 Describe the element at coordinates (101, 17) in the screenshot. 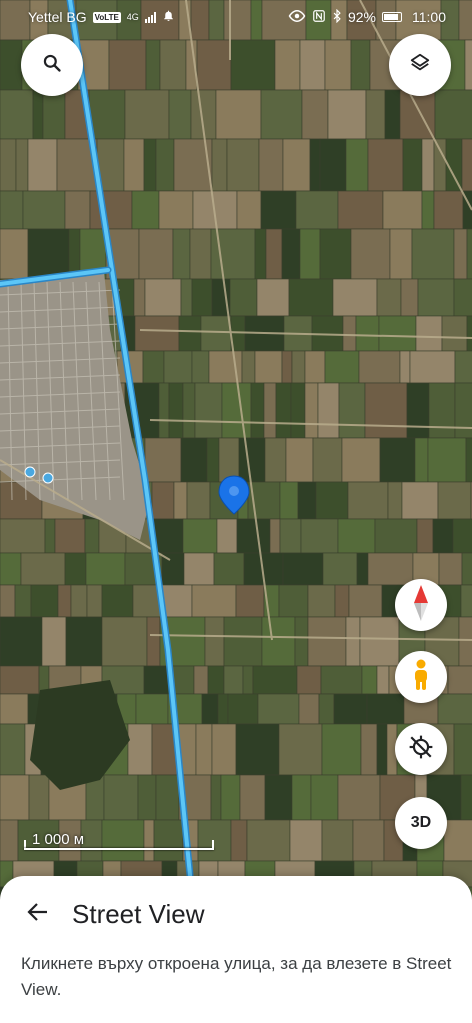

I see `status-left: Yettel BG VoLTE 4G` at that location.